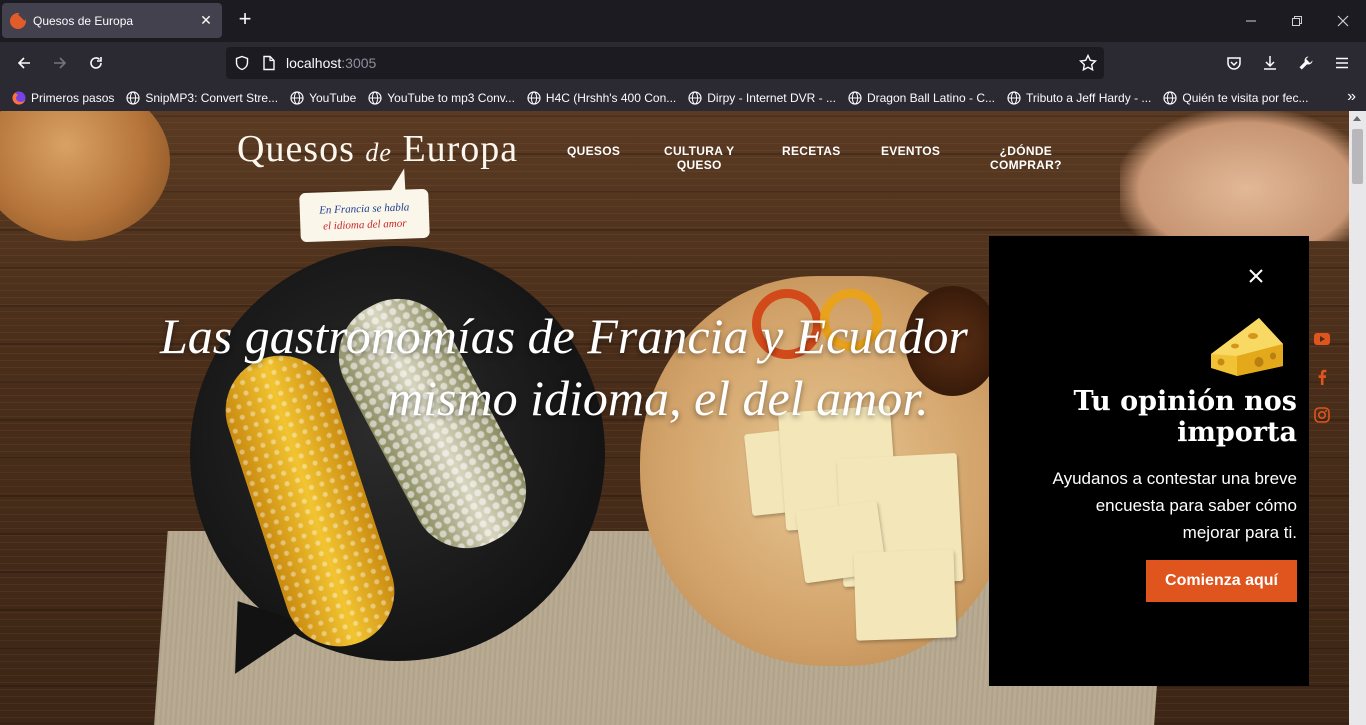 This screenshot has width=1366, height=725. What do you see at coordinates (1239, 532) in the screenshot?
I see `popup-body-line-3: mejorar para ti.` at bounding box center [1239, 532].